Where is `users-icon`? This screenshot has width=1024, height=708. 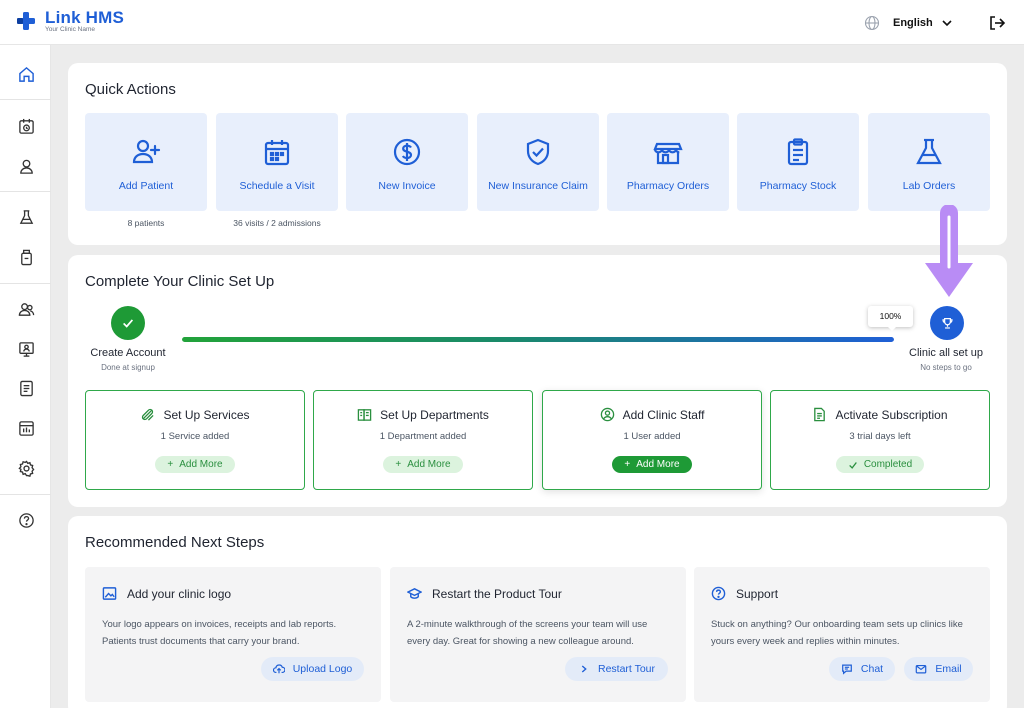
users-icon is located at coordinates (26, 309).